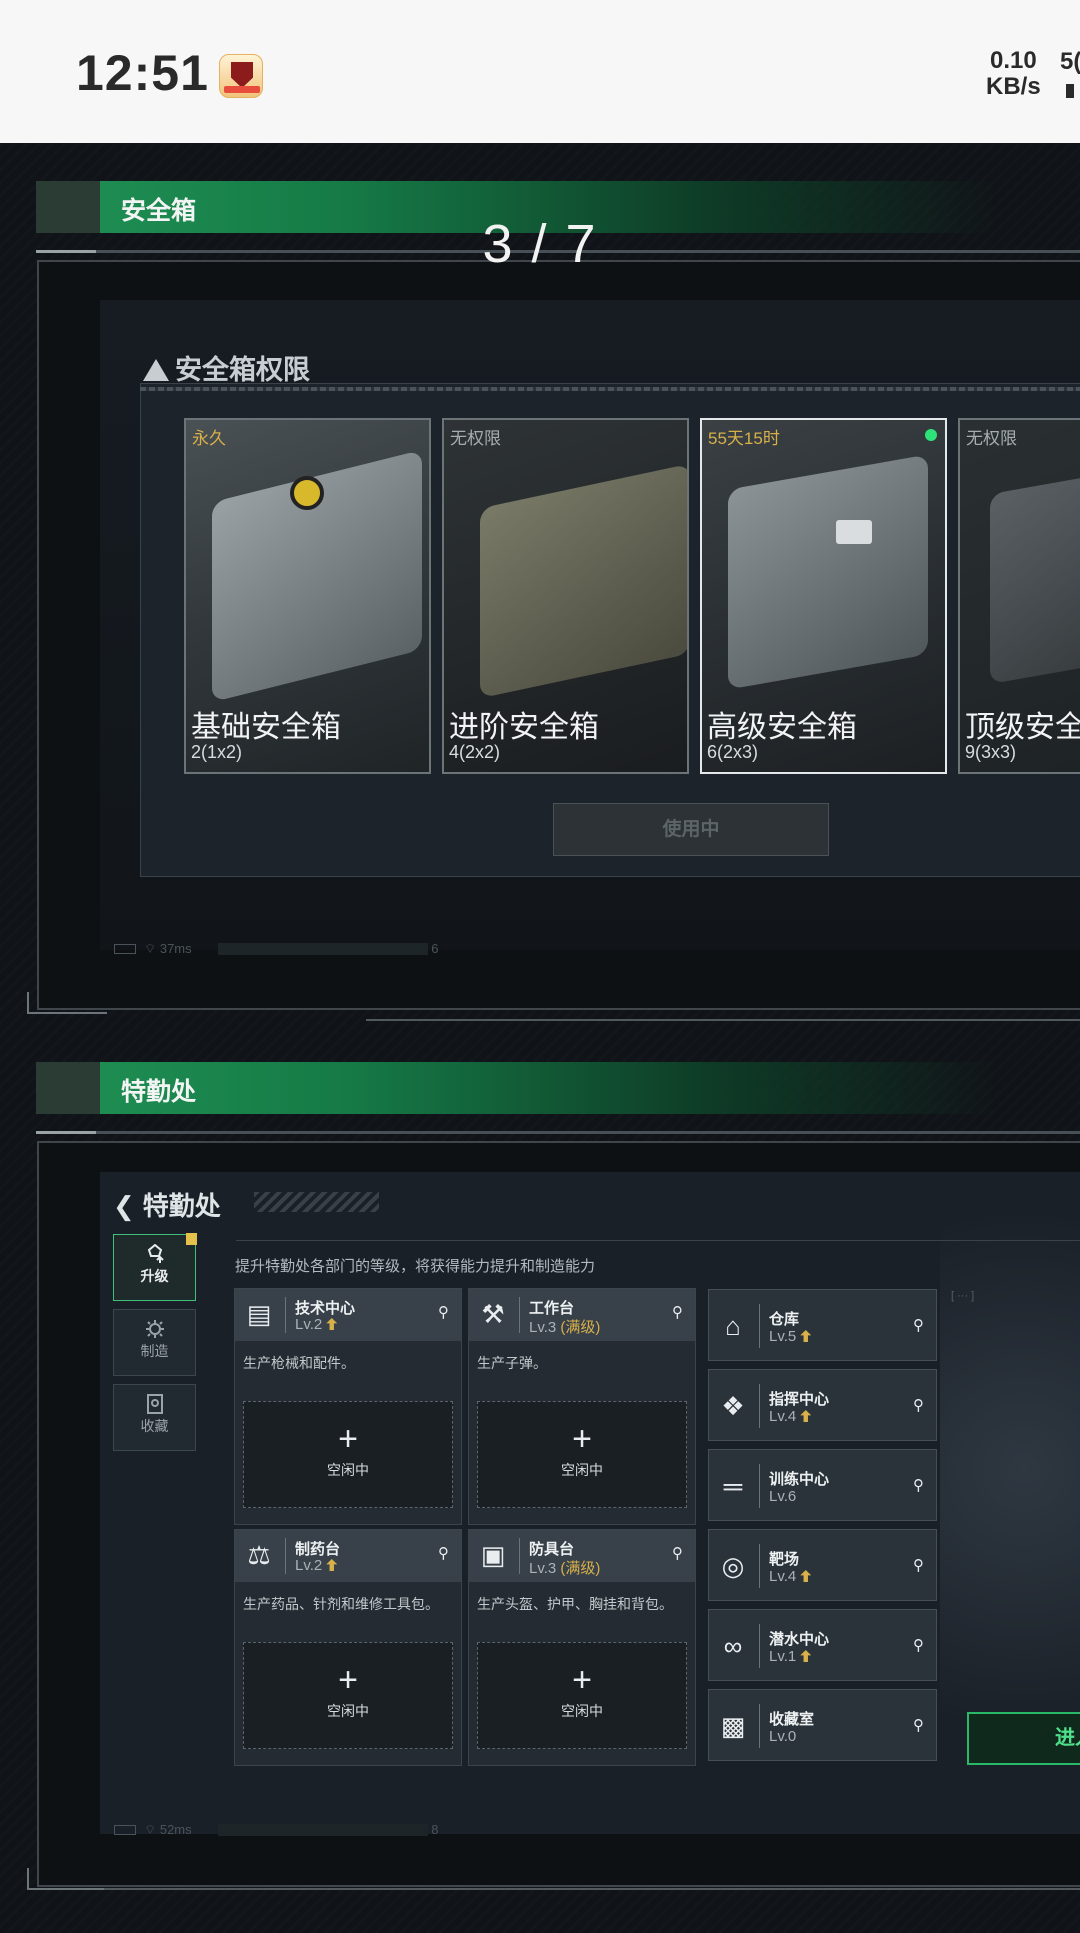 The width and height of the screenshot is (1080, 1933). What do you see at coordinates (822, 1645) in the screenshot?
I see `room-diving-center: ∞ 潜水中心 Lv.1 ⚲` at bounding box center [822, 1645].